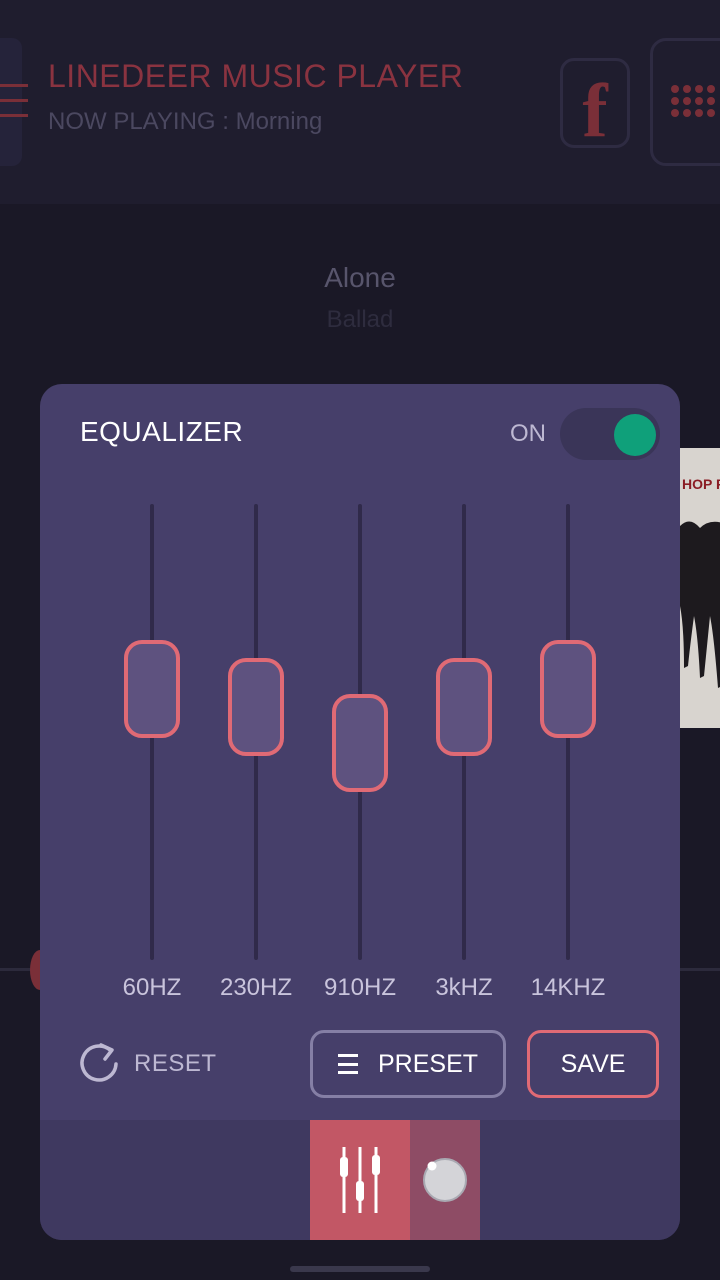  I want to click on dialog-tab-bar, so click(360, 1180).